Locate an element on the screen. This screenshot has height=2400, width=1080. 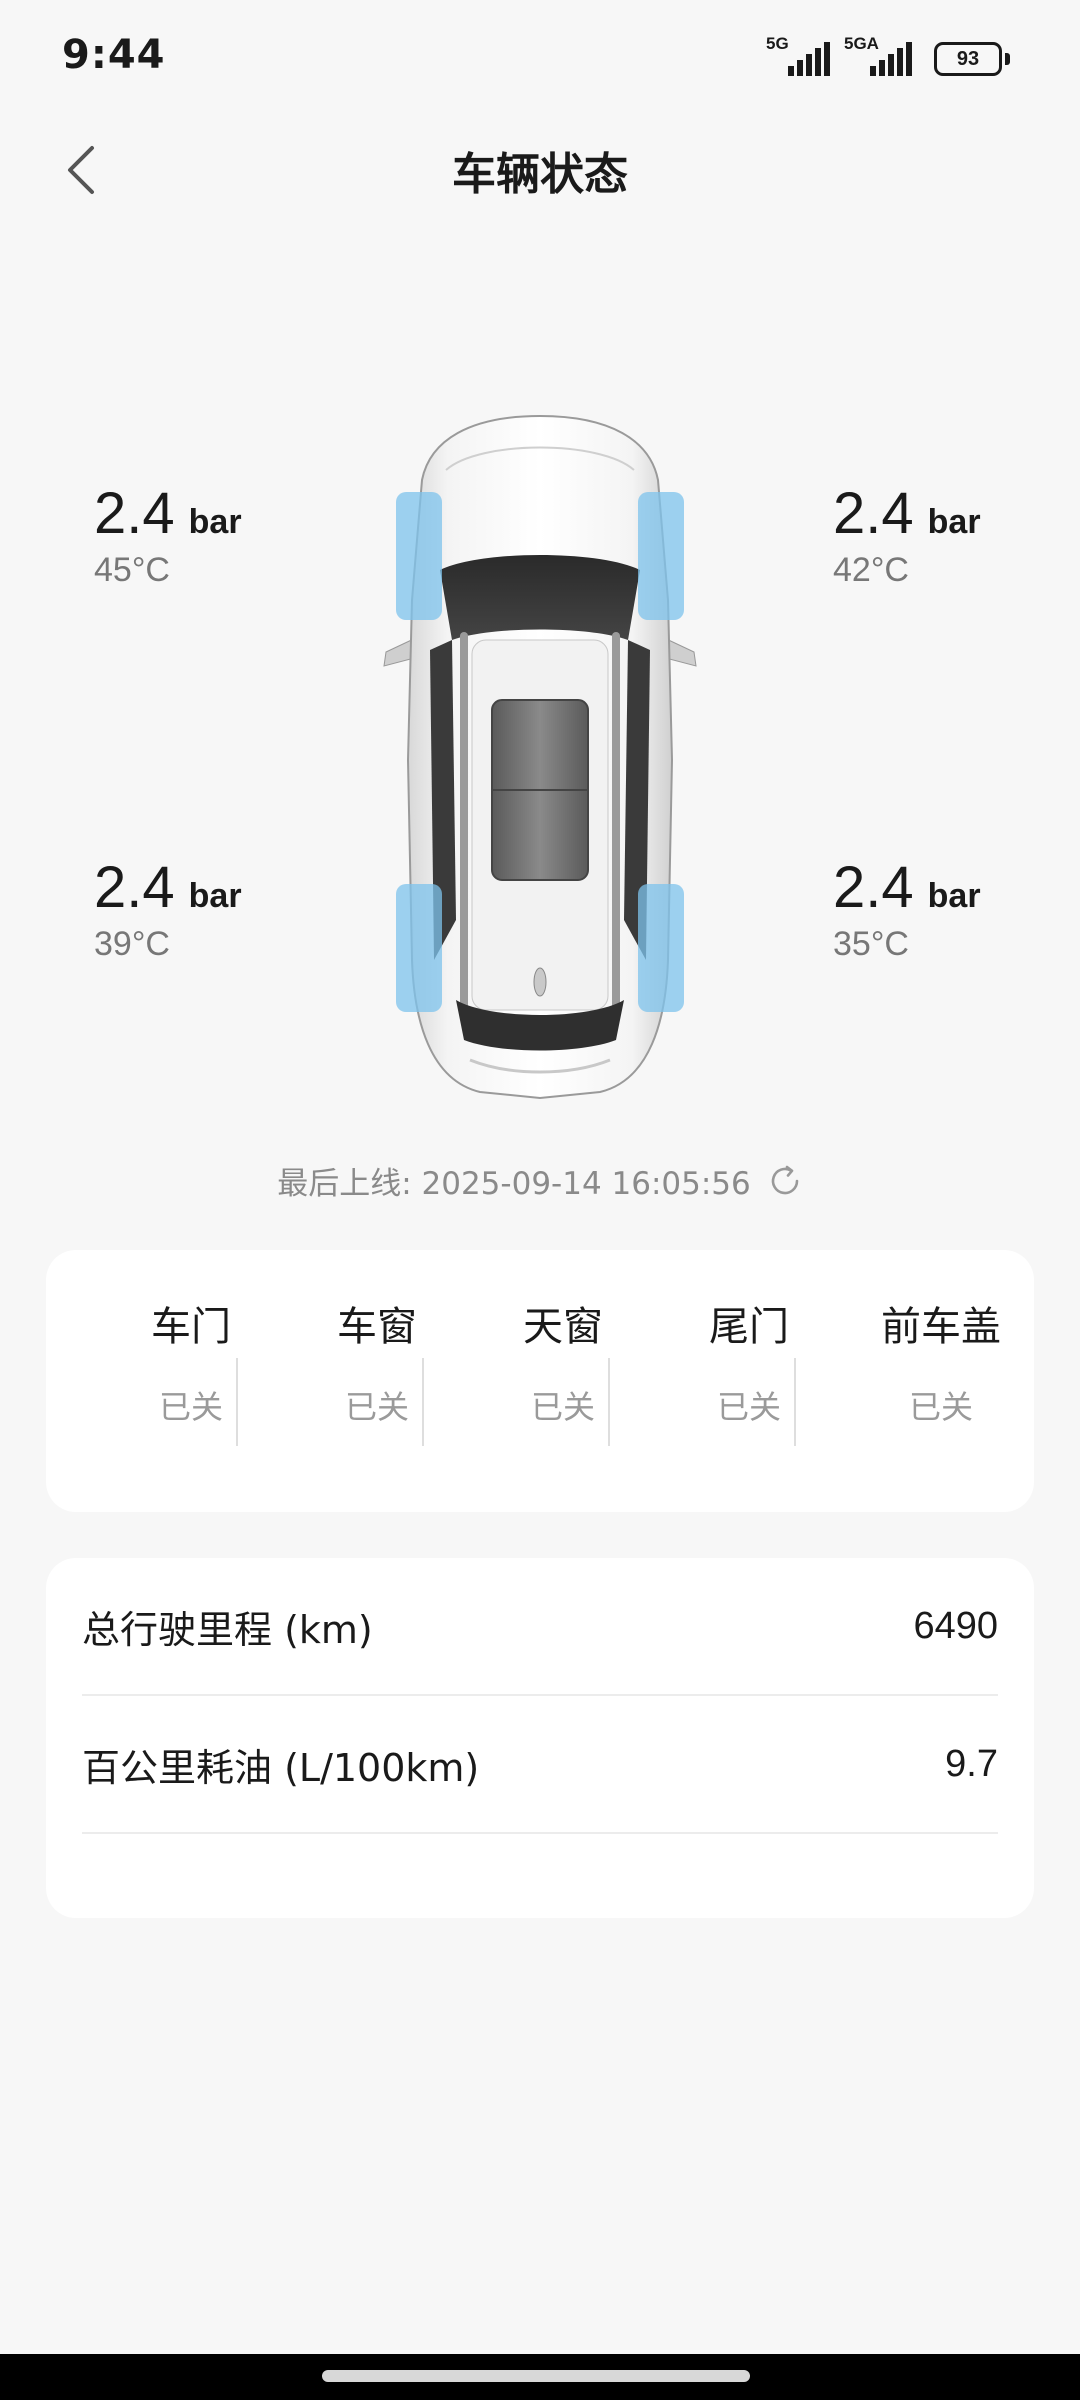
signal-5ga-icon: 5GA is located at coordinates (880, 57).